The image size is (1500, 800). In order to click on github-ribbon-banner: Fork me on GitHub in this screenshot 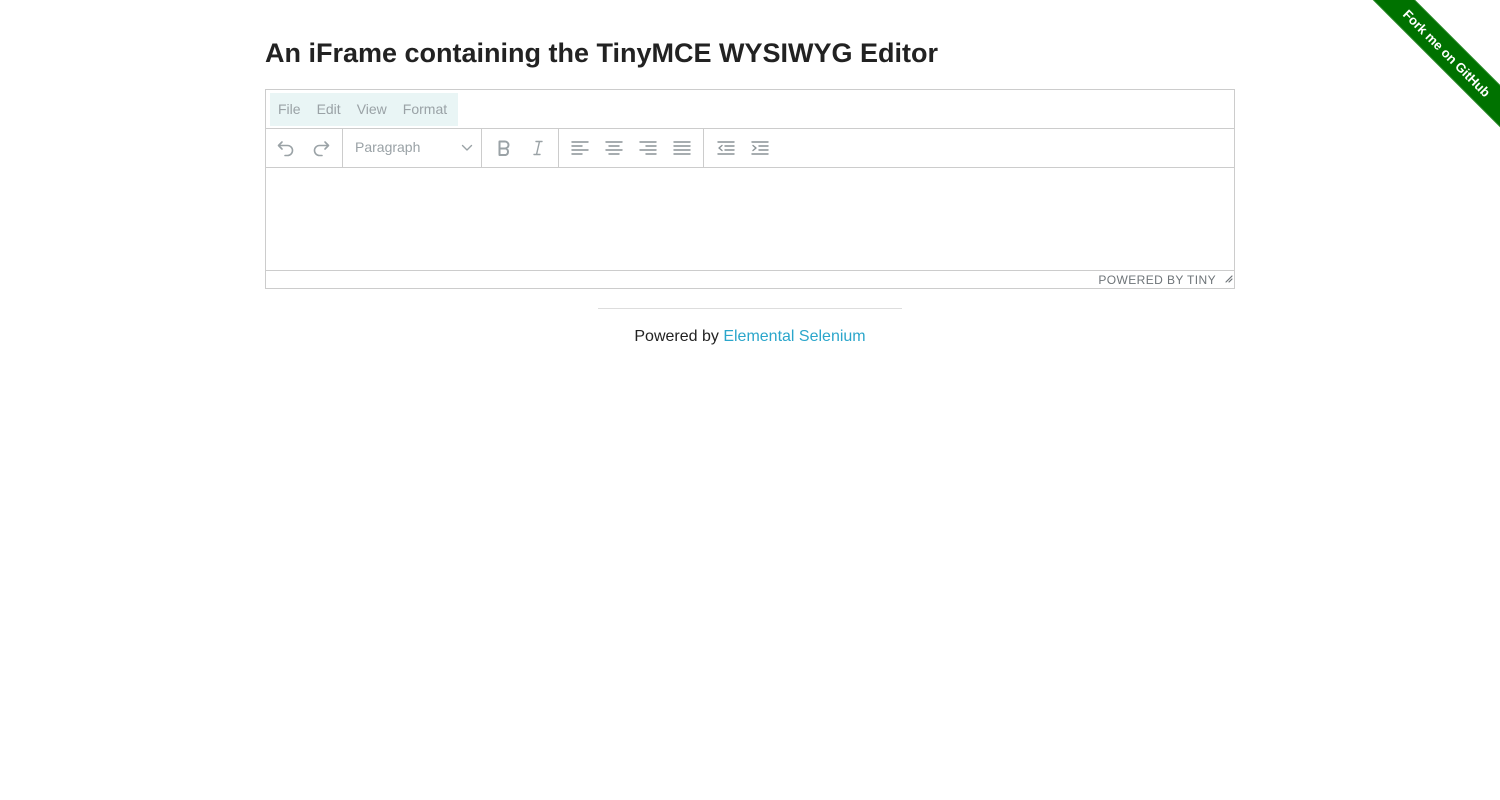, I will do `click(1431, 69)`.